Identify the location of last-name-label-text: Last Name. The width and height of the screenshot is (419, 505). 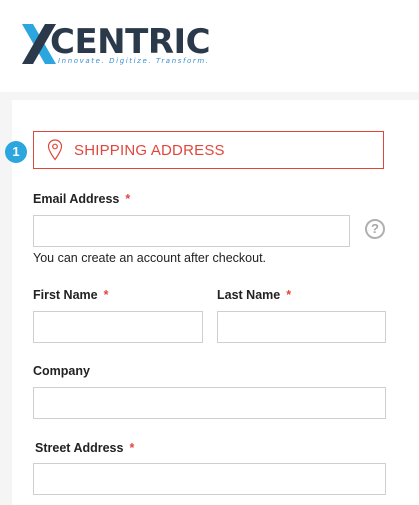
(249, 295).